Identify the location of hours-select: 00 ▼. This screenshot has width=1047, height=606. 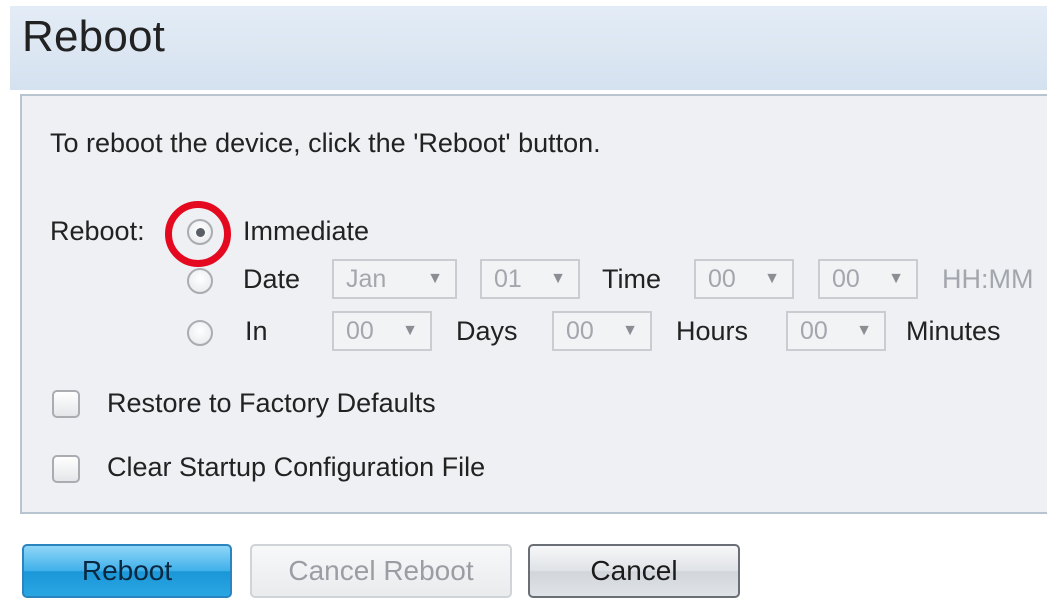
(602, 331).